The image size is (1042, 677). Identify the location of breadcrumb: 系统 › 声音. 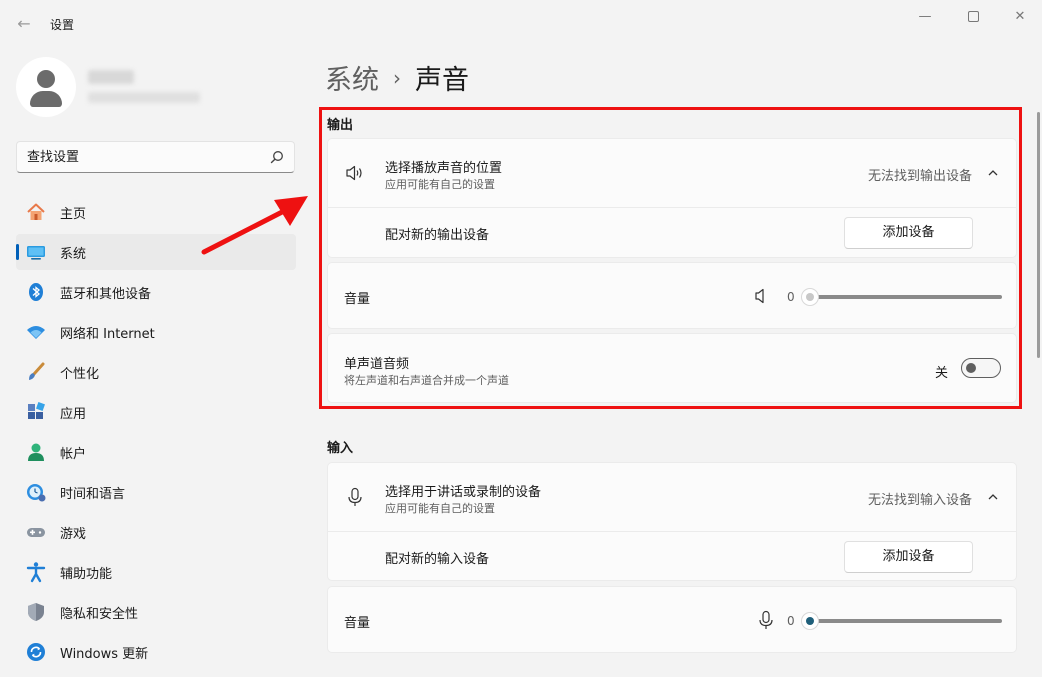
(397, 77).